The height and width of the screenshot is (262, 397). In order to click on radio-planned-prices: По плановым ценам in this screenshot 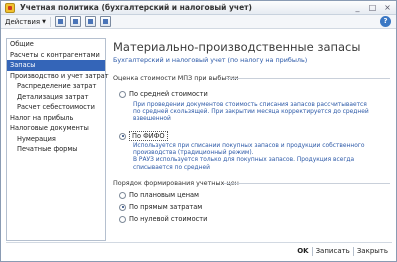, I will do `click(159, 195)`.